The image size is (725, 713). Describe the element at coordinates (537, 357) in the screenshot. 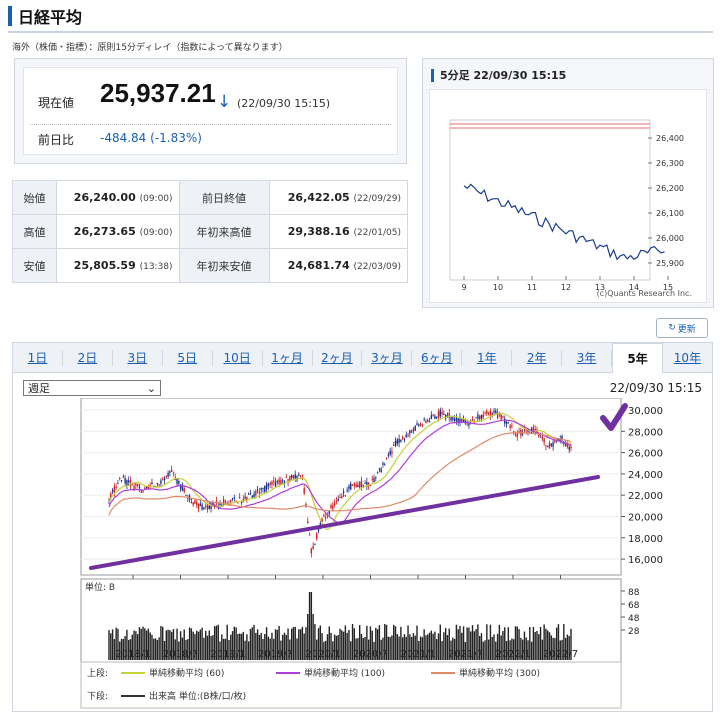

I see `tab-10: 2年` at that location.